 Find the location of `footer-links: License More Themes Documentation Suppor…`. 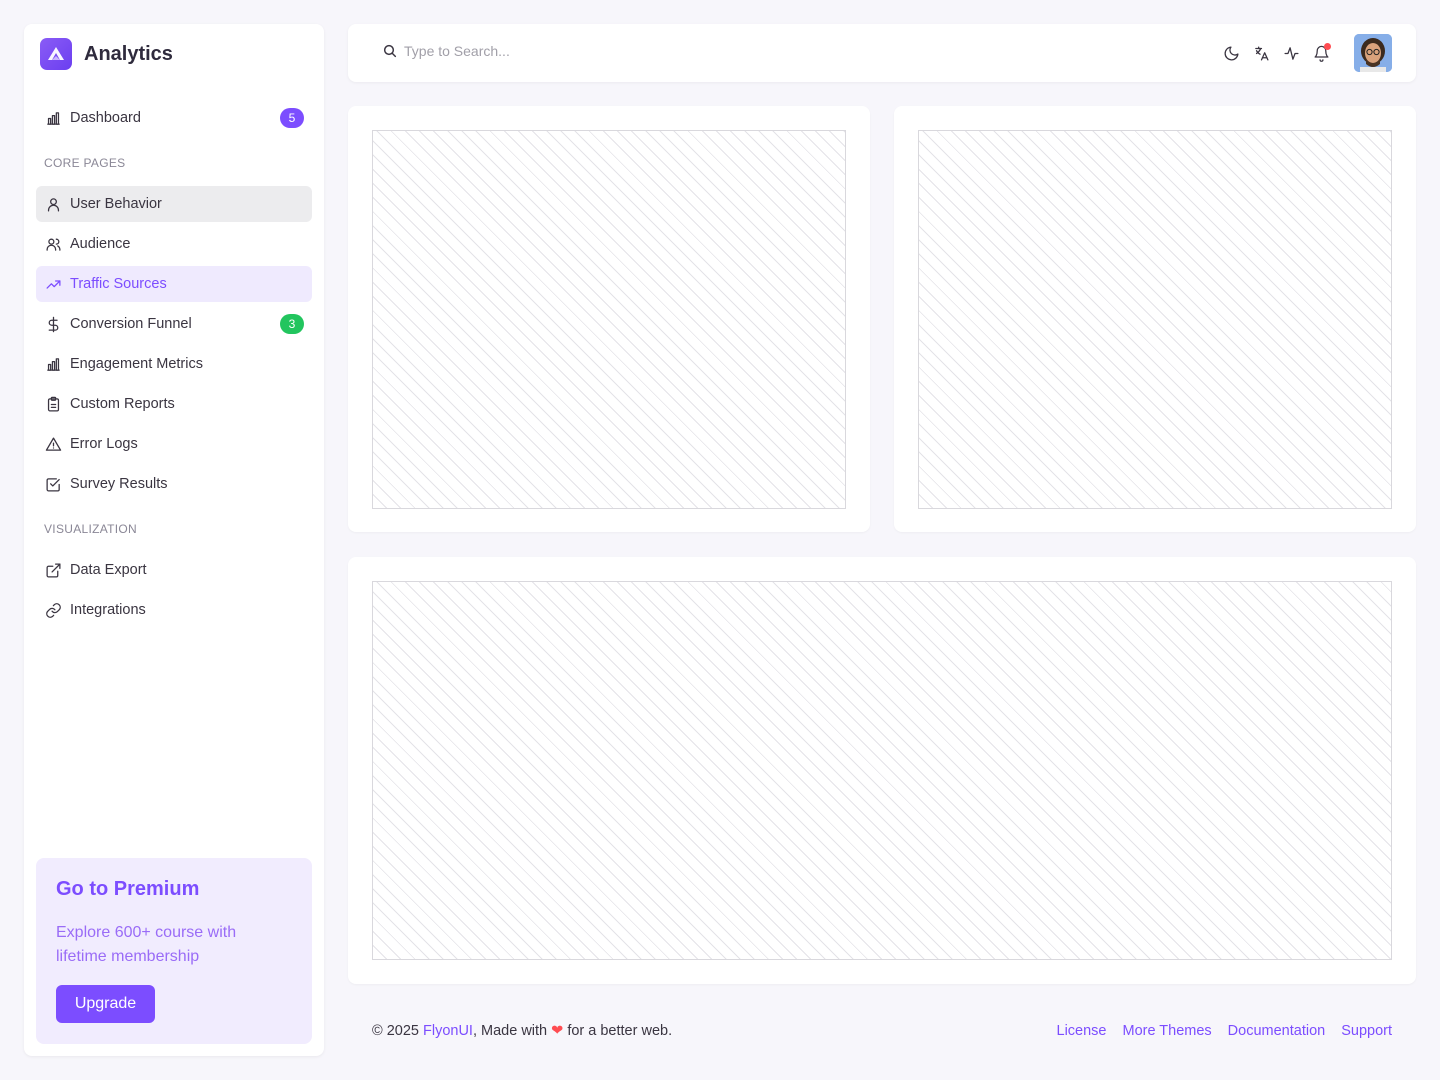

footer-links: License More Themes Documentation Suppor… is located at coordinates (1225, 1031).